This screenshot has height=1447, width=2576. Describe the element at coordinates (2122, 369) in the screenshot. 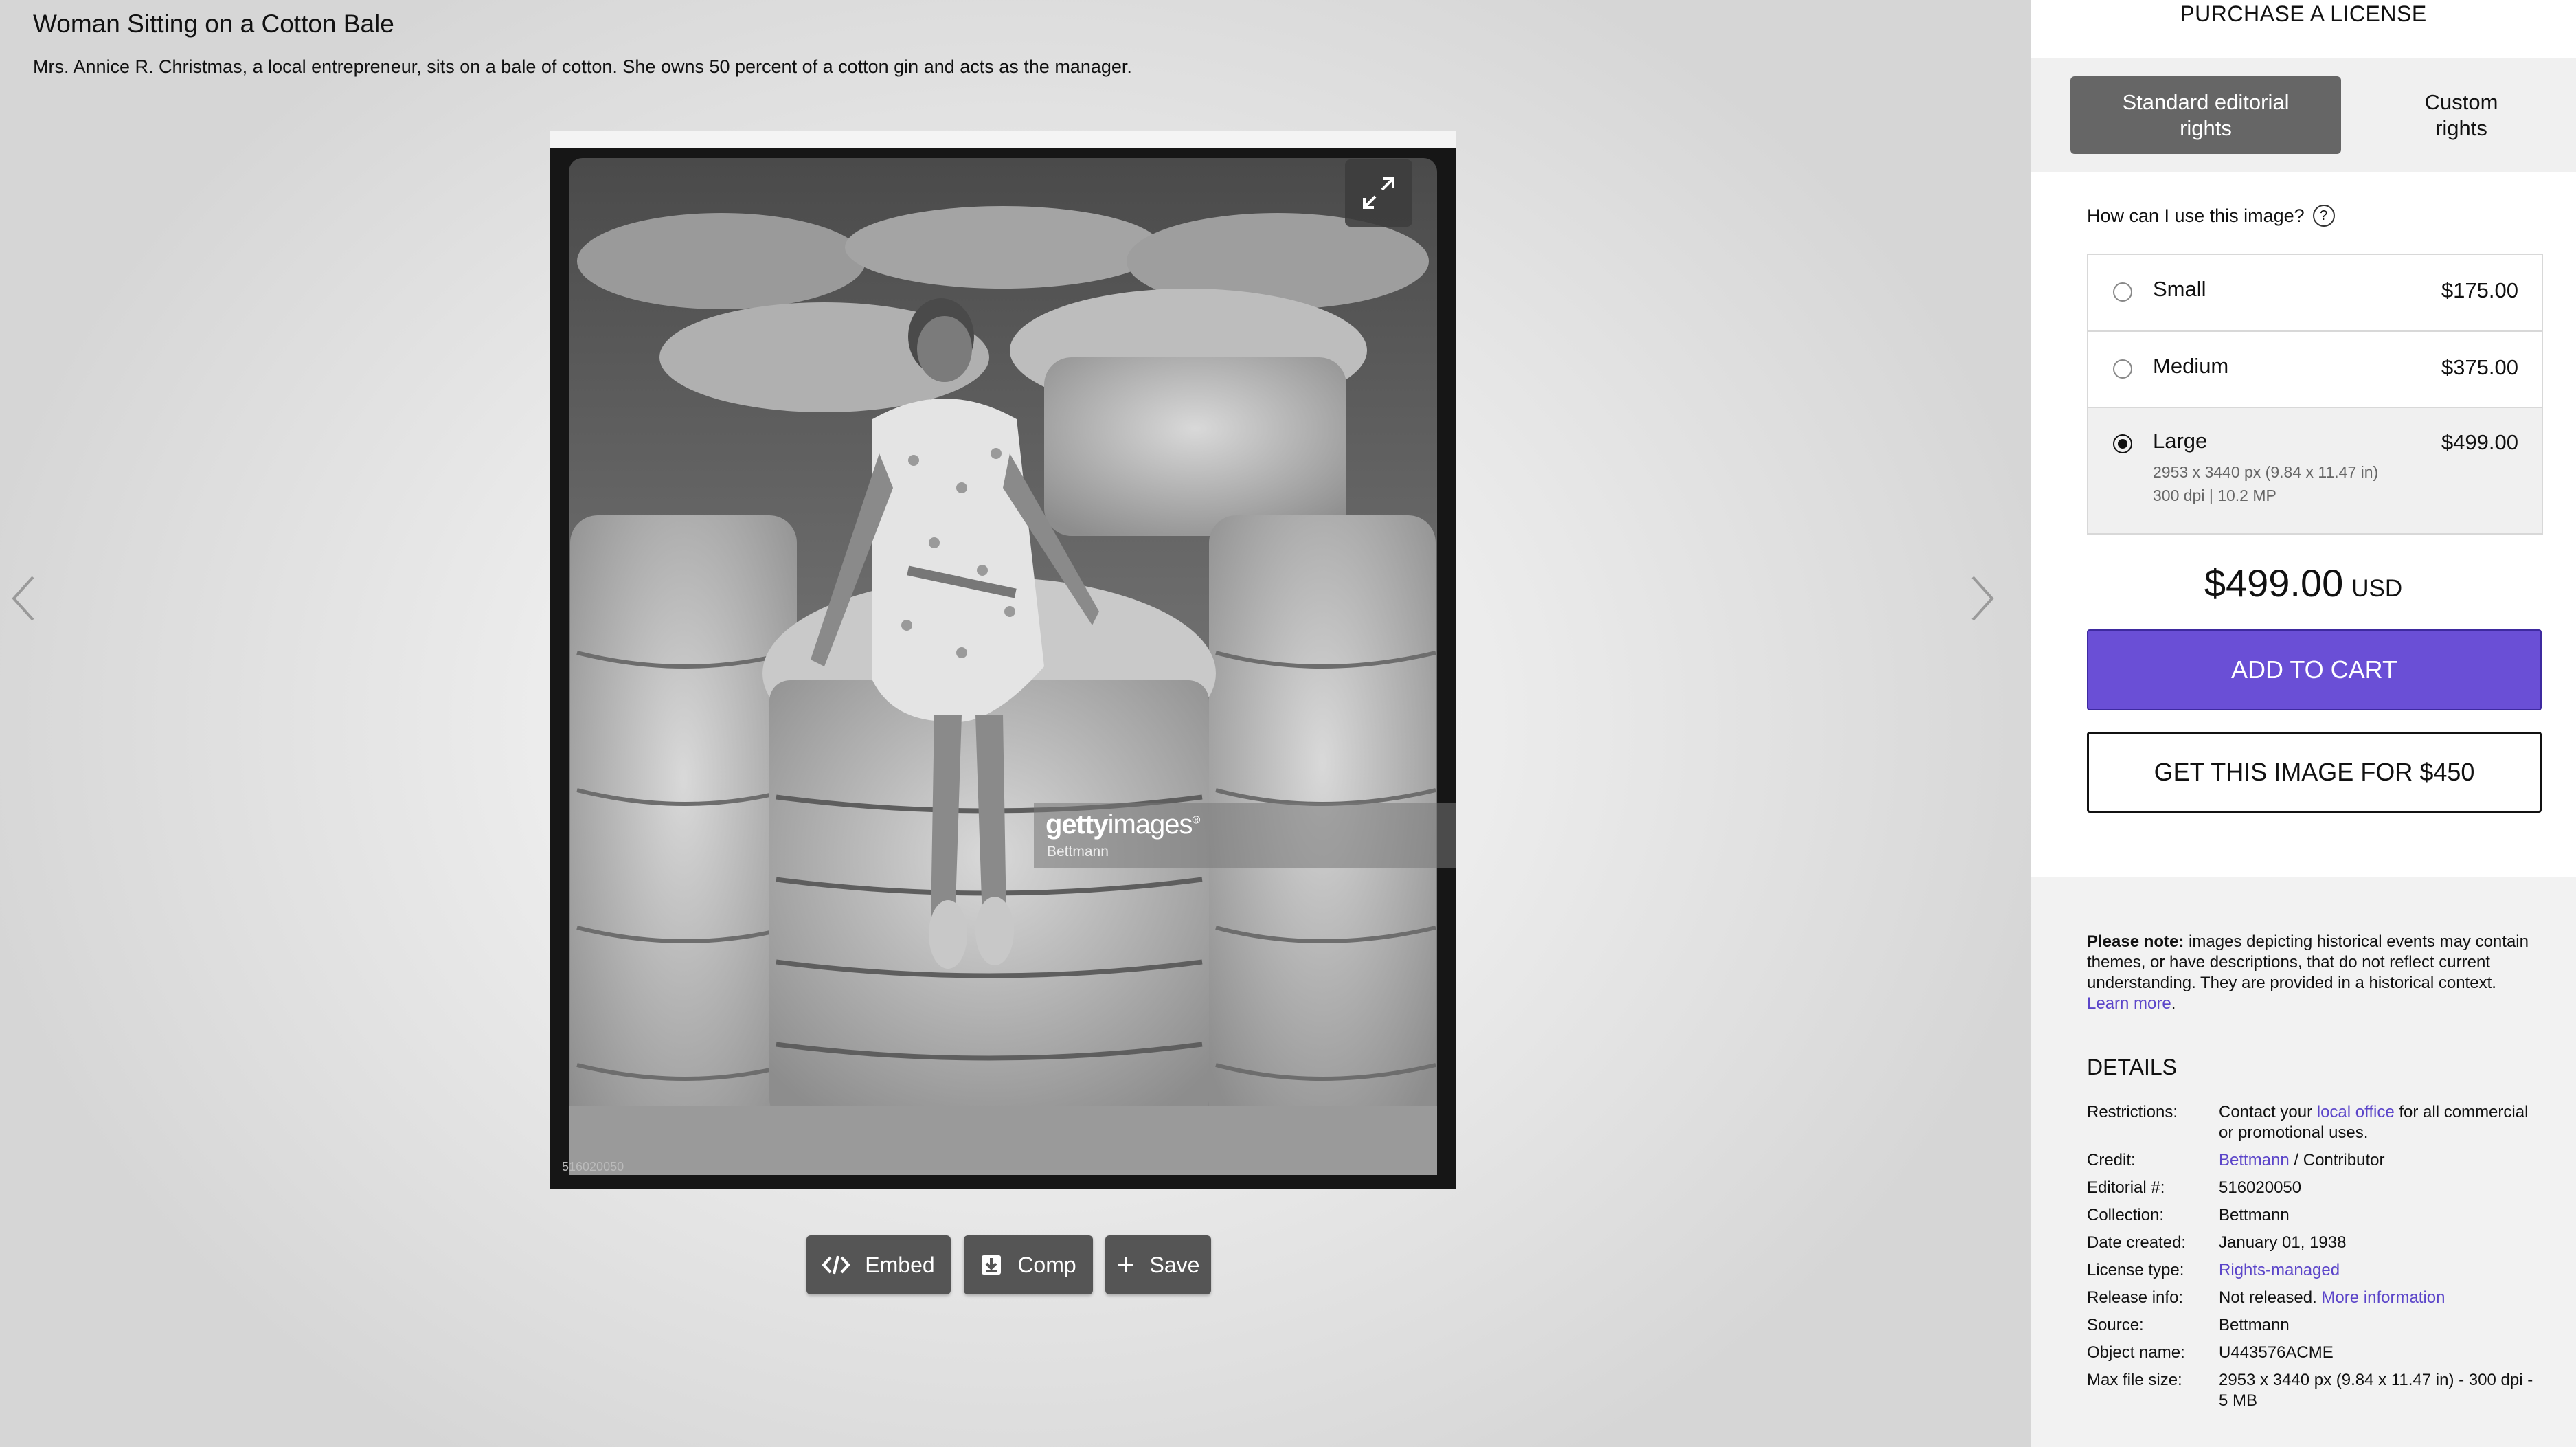

I see `radio-medium` at that location.